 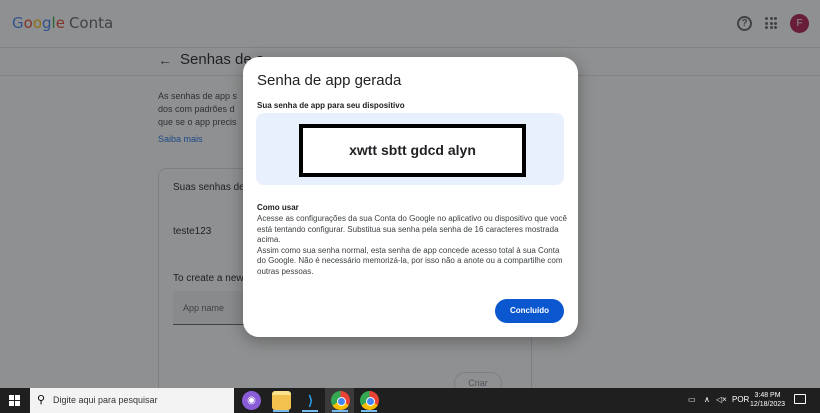 What do you see at coordinates (278, 207) in the screenshot?
I see `howto-title: Como usar` at bounding box center [278, 207].